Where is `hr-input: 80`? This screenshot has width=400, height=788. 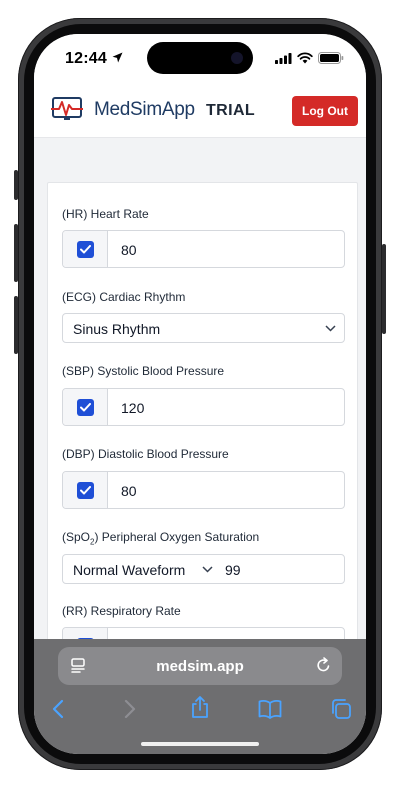
hr-input: 80 is located at coordinates (129, 250).